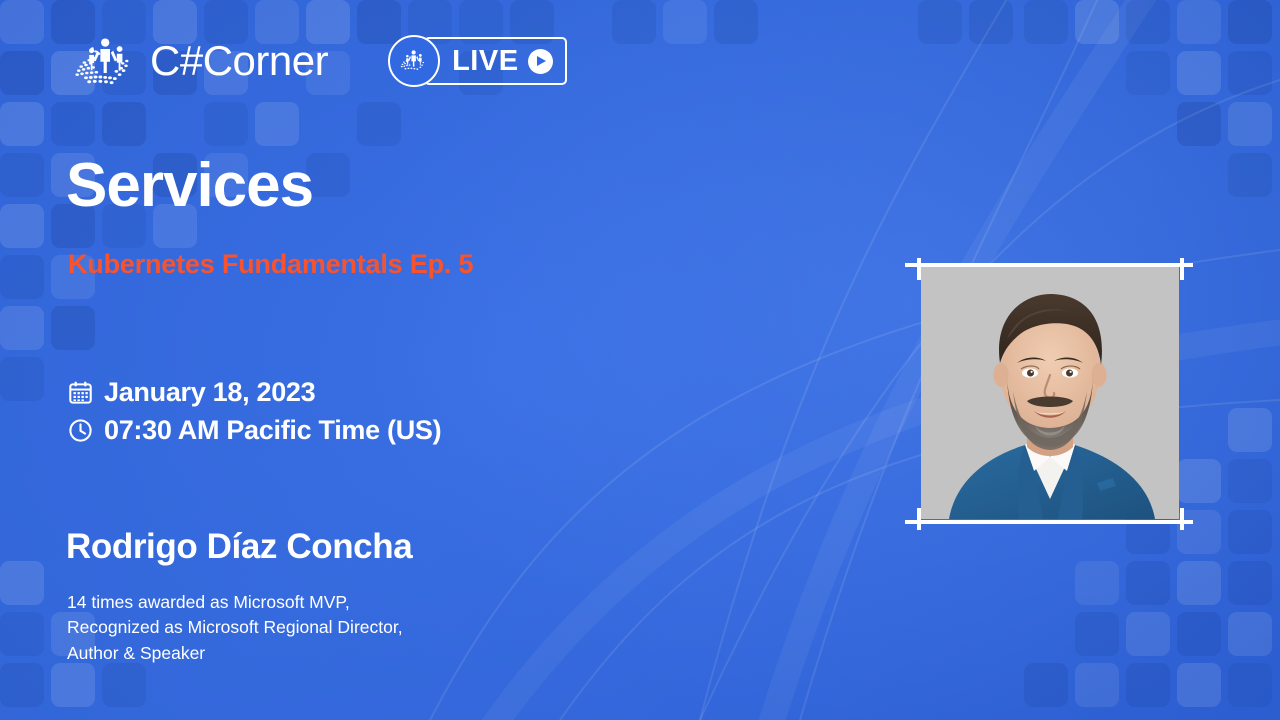  I want to click on live-badge: LIVE, so click(477, 61).